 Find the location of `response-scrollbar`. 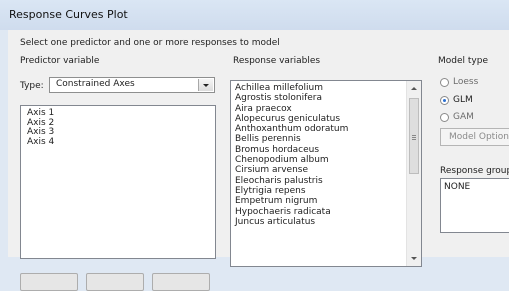

response-scrollbar is located at coordinates (413, 173).